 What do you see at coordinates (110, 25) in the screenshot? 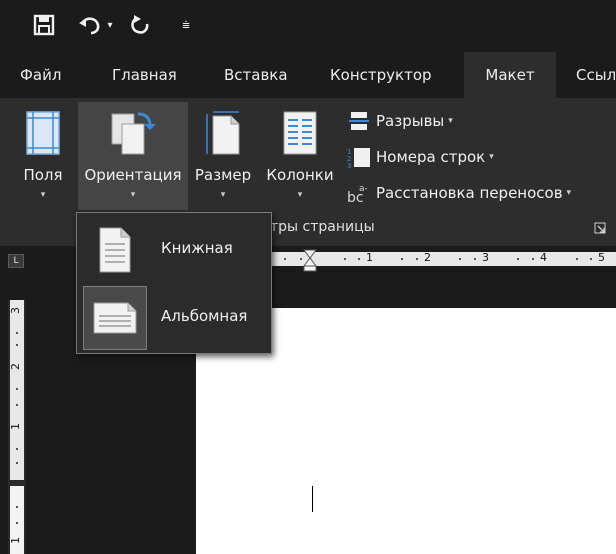
I see `undo-dropdown: ▾` at bounding box center [110, 25].